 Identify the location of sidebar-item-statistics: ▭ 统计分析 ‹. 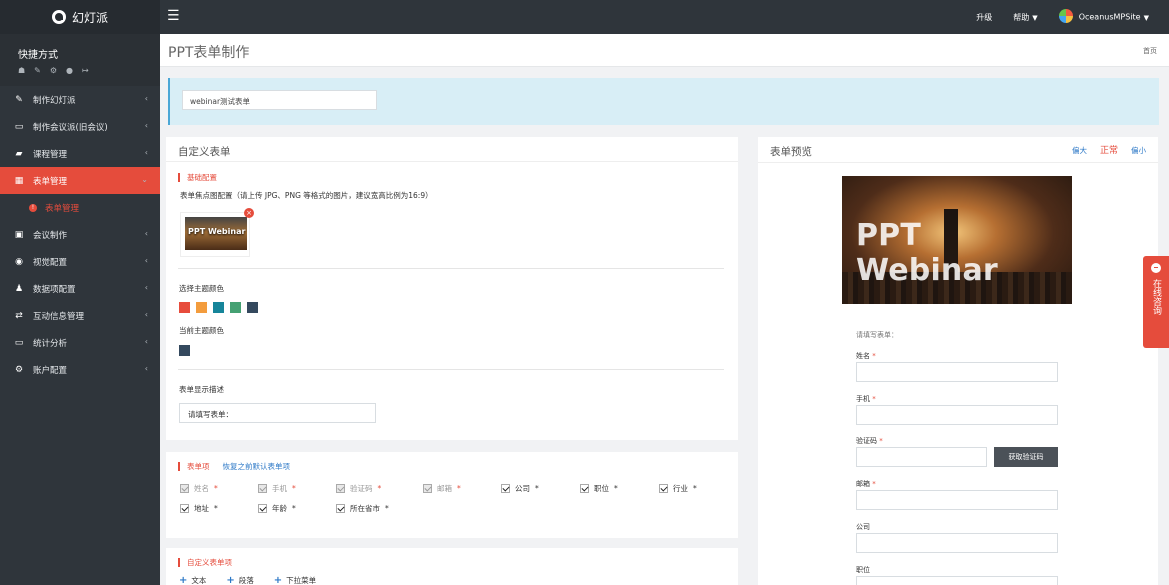
(80, 342).